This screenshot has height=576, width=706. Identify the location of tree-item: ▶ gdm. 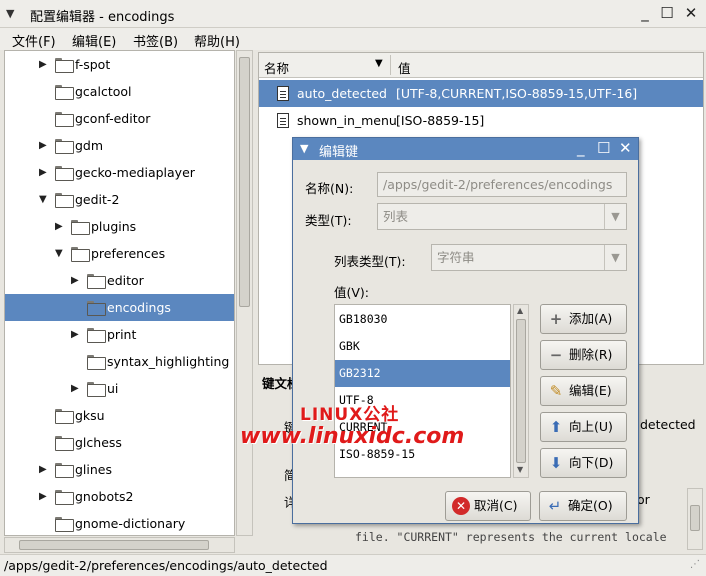
(119, 145).